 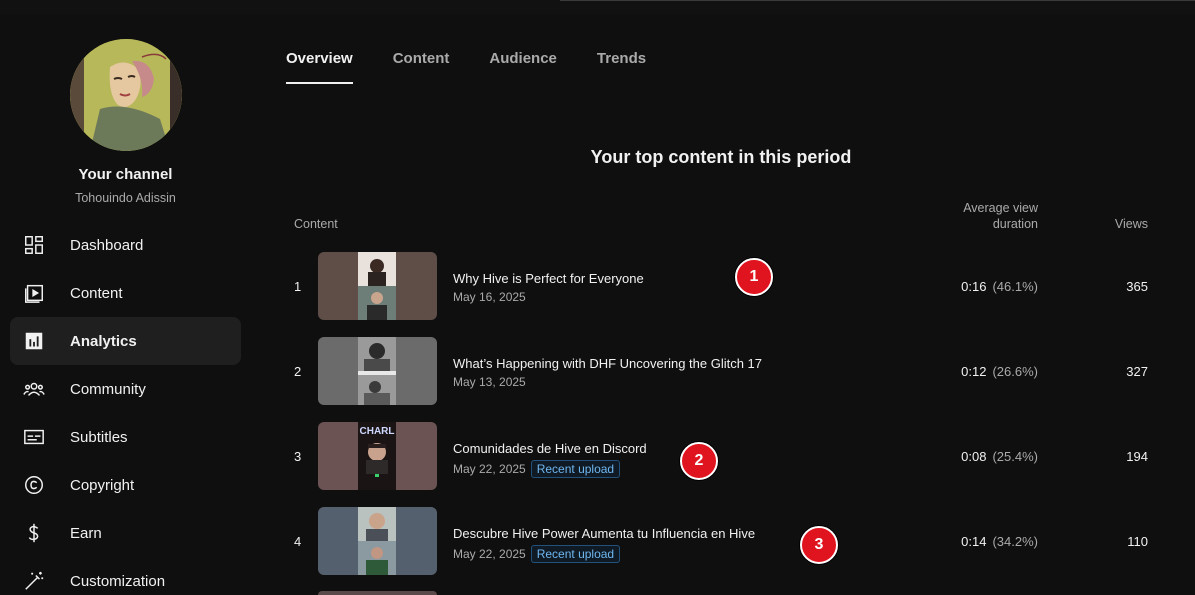 I want to click on channel-name: Tohouindo Adissin, so click(x=125, y=198).